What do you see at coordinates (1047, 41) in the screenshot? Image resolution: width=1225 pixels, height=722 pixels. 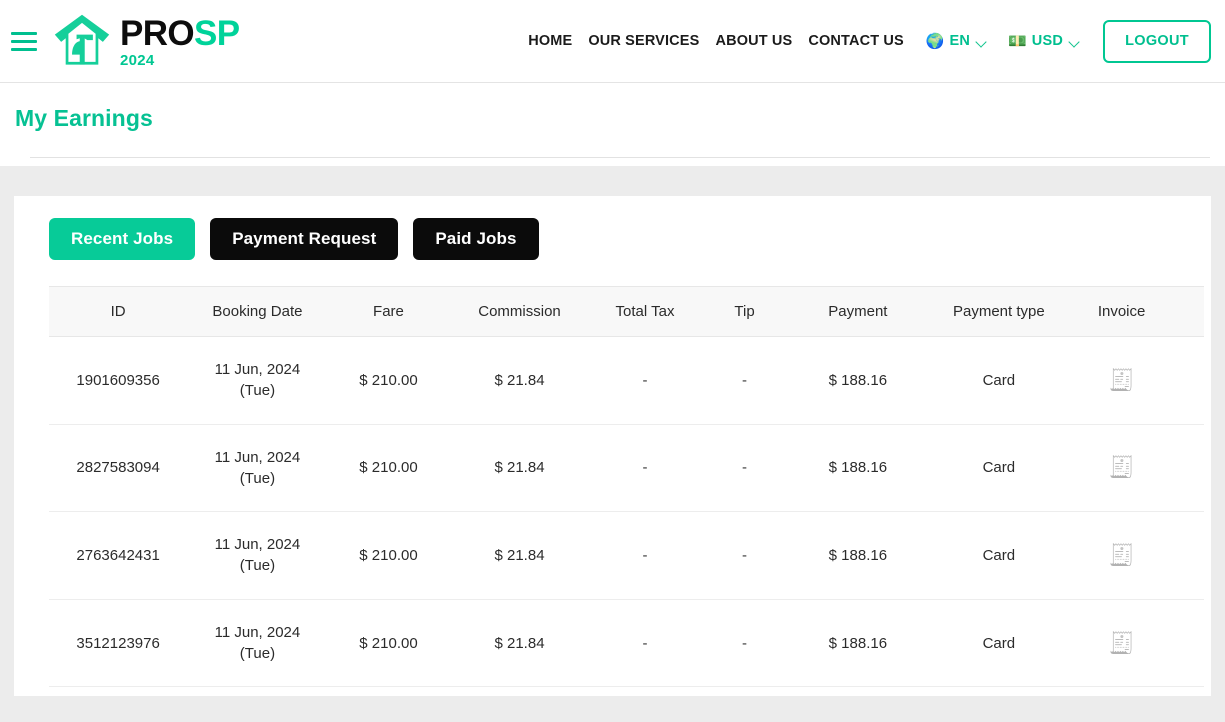 I see `currency-label: USD` at bounding box center [1047, 41].